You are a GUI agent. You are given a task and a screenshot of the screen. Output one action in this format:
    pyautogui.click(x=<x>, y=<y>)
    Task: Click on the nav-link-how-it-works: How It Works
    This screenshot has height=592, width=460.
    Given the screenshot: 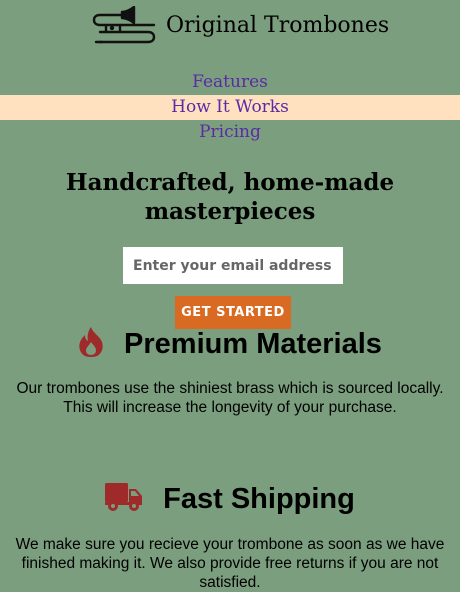 What is the action you would take?
    pyautogui.click(x=230, y=107)
    